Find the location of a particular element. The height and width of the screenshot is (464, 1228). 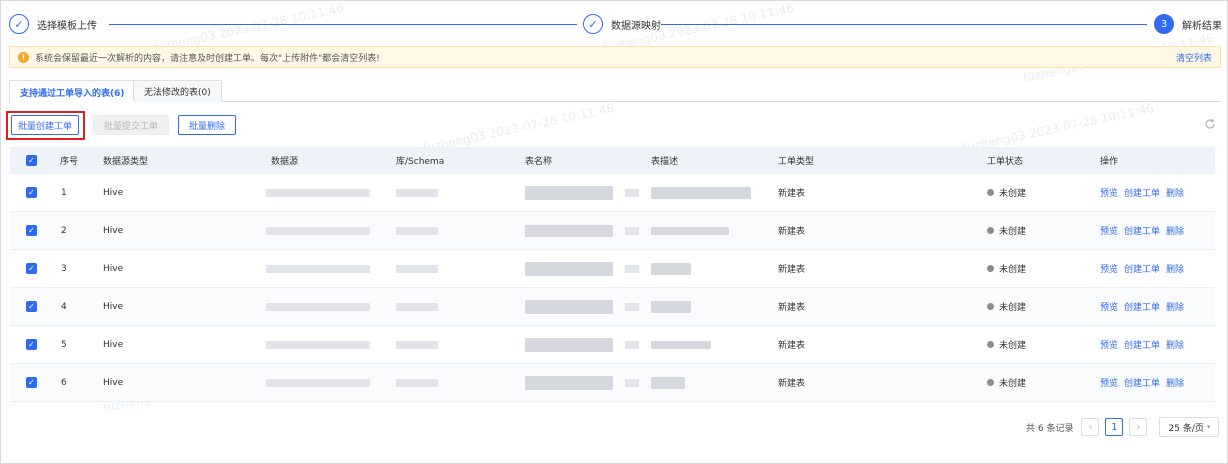

col-header: 库/Schema is located at coordinates (420, 162).